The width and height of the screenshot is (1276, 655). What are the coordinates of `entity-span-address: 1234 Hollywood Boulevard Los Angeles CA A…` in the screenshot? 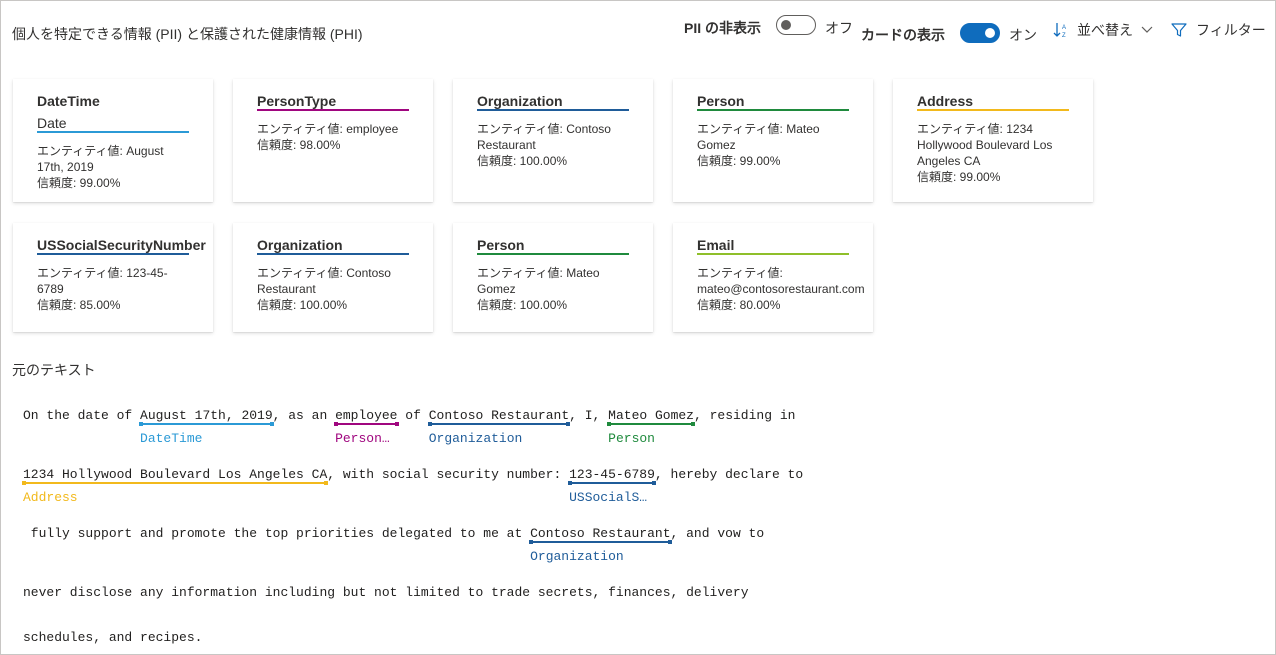 It's located at (175, 486).